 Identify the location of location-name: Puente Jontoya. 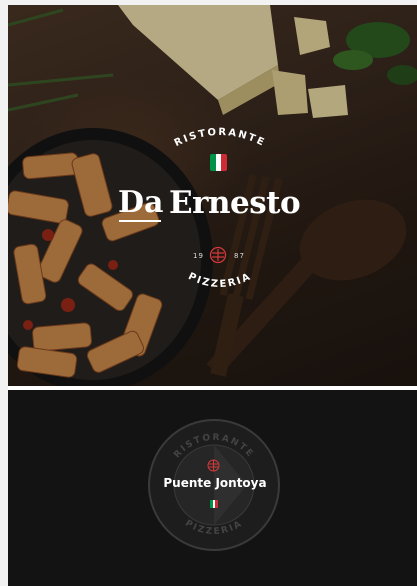
(215, 483).